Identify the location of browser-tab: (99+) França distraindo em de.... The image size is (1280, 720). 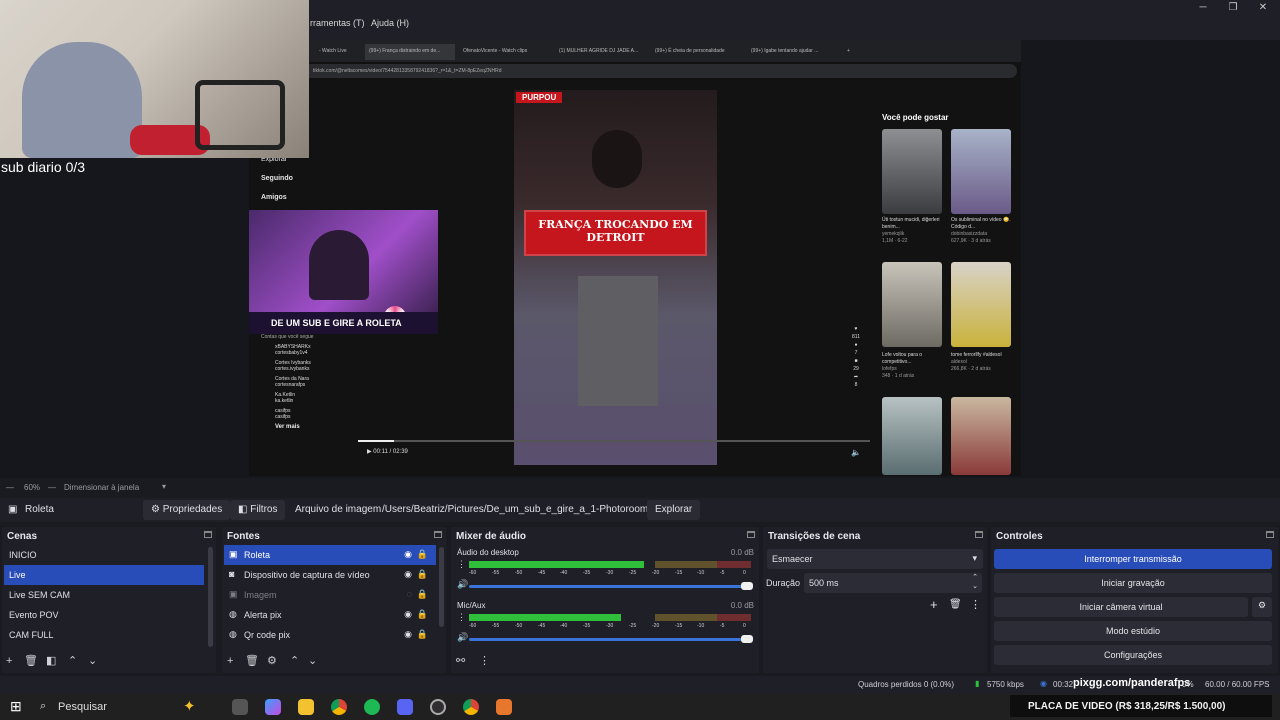
(410, 52).